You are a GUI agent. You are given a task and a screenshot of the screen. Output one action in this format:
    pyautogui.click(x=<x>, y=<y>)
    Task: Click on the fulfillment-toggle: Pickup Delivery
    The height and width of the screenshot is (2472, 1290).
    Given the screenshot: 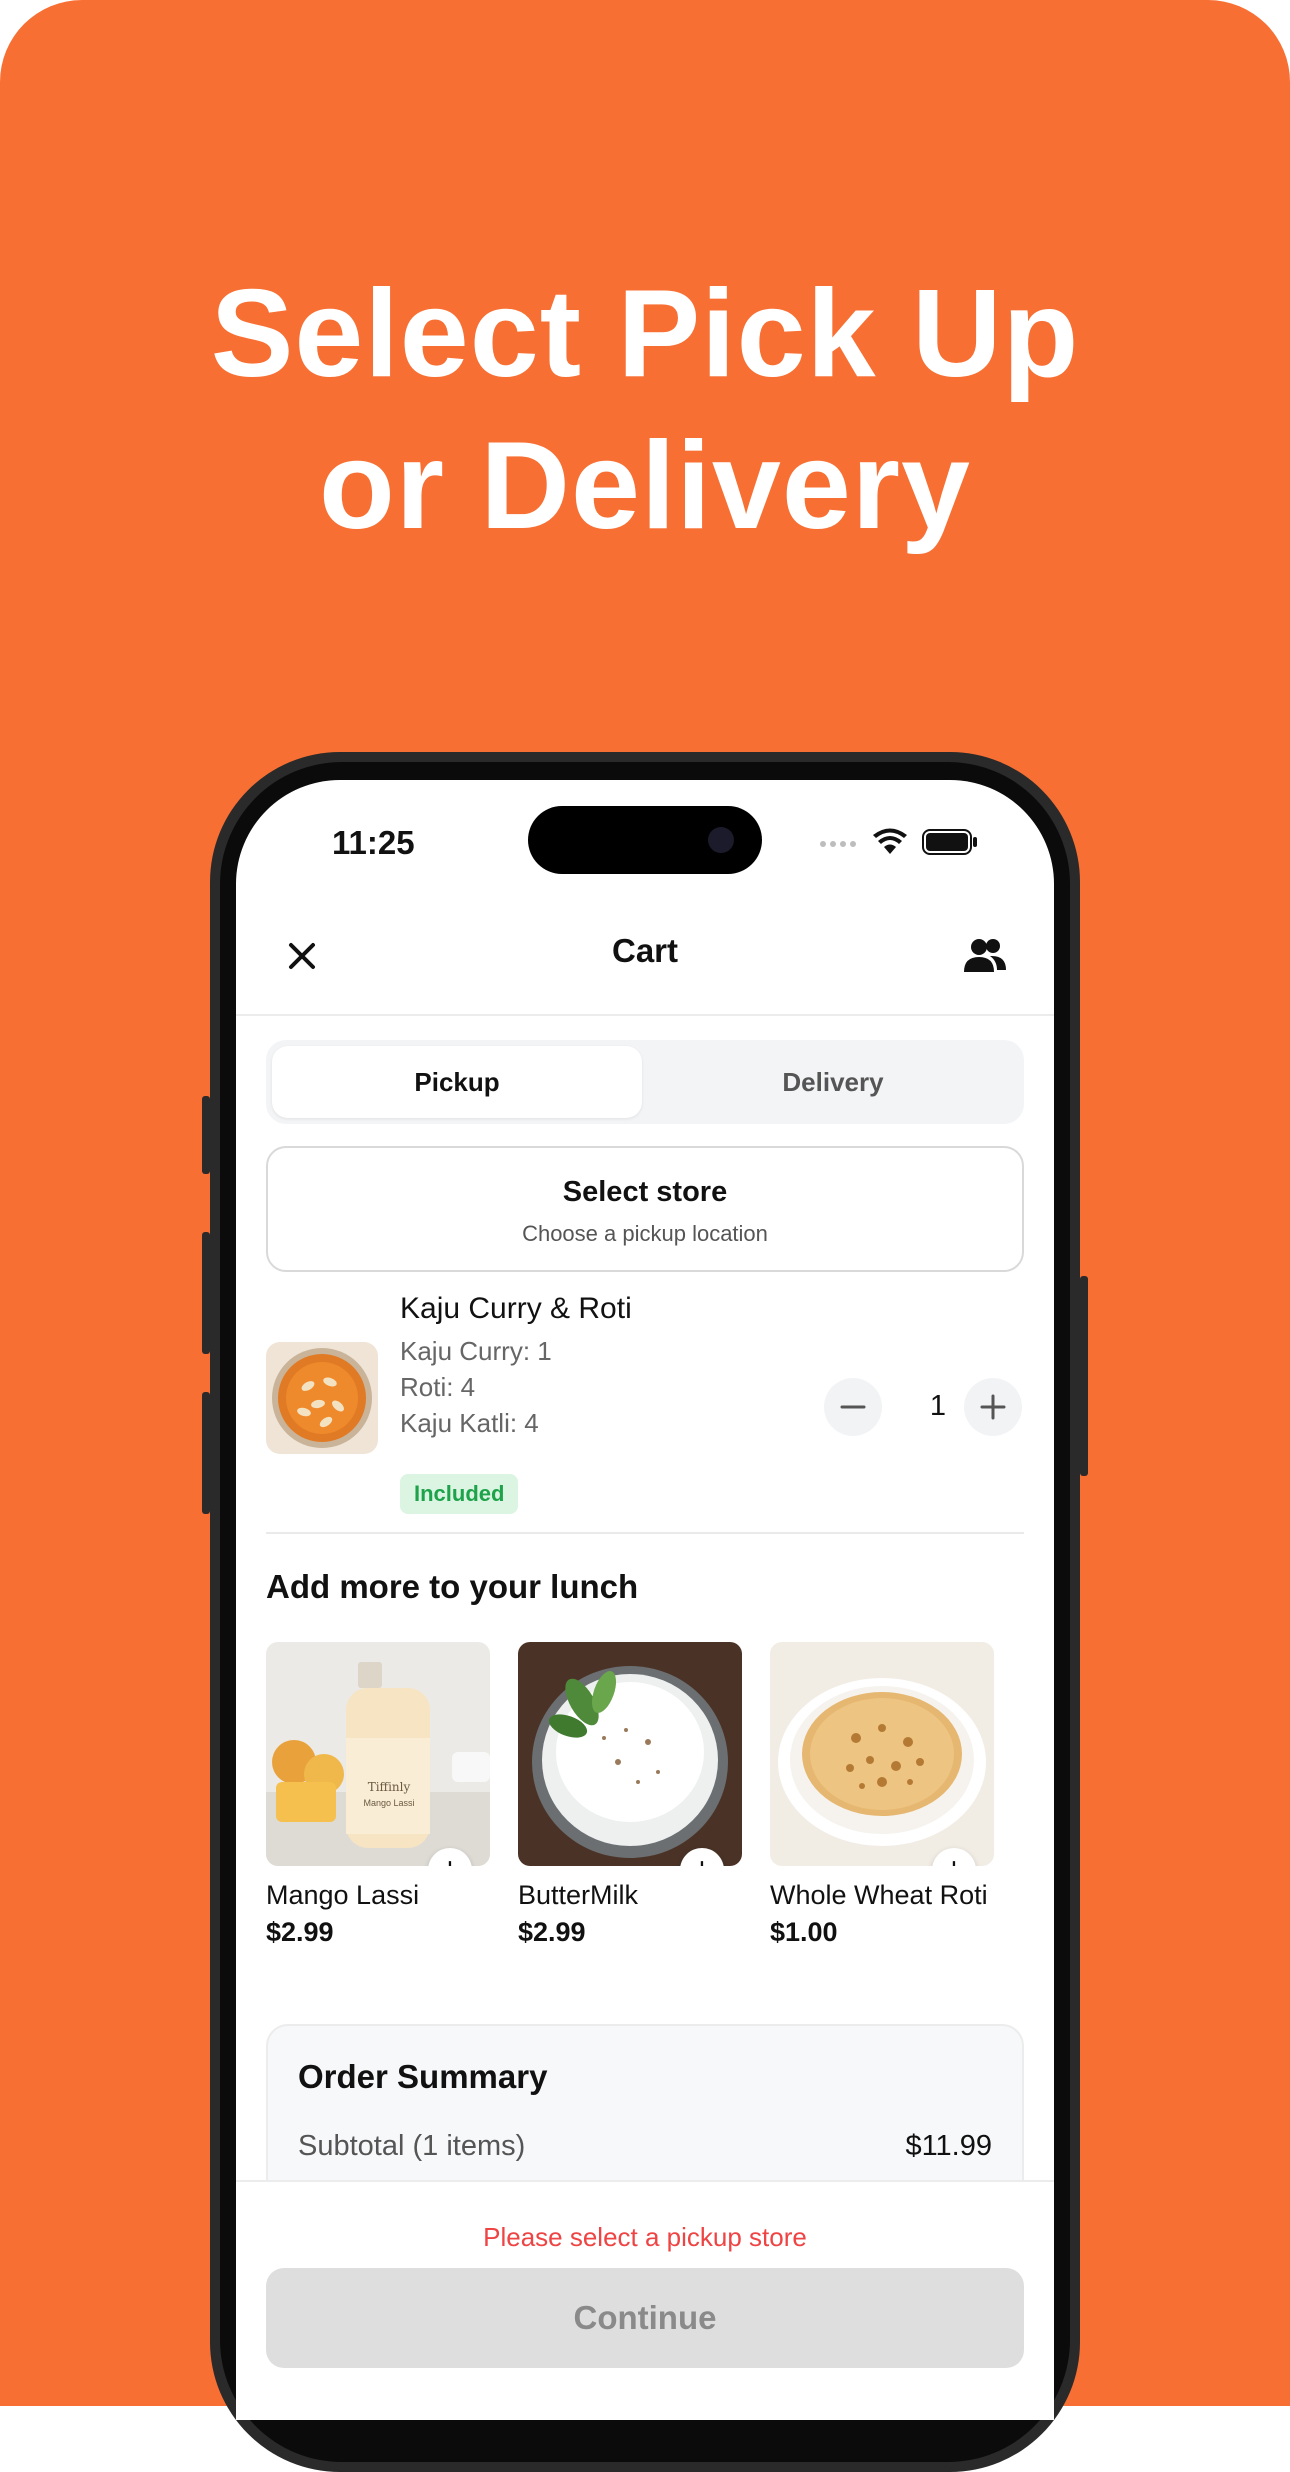 What is the action you would take?
    pyautogui.click(x=645, y=1082)
    